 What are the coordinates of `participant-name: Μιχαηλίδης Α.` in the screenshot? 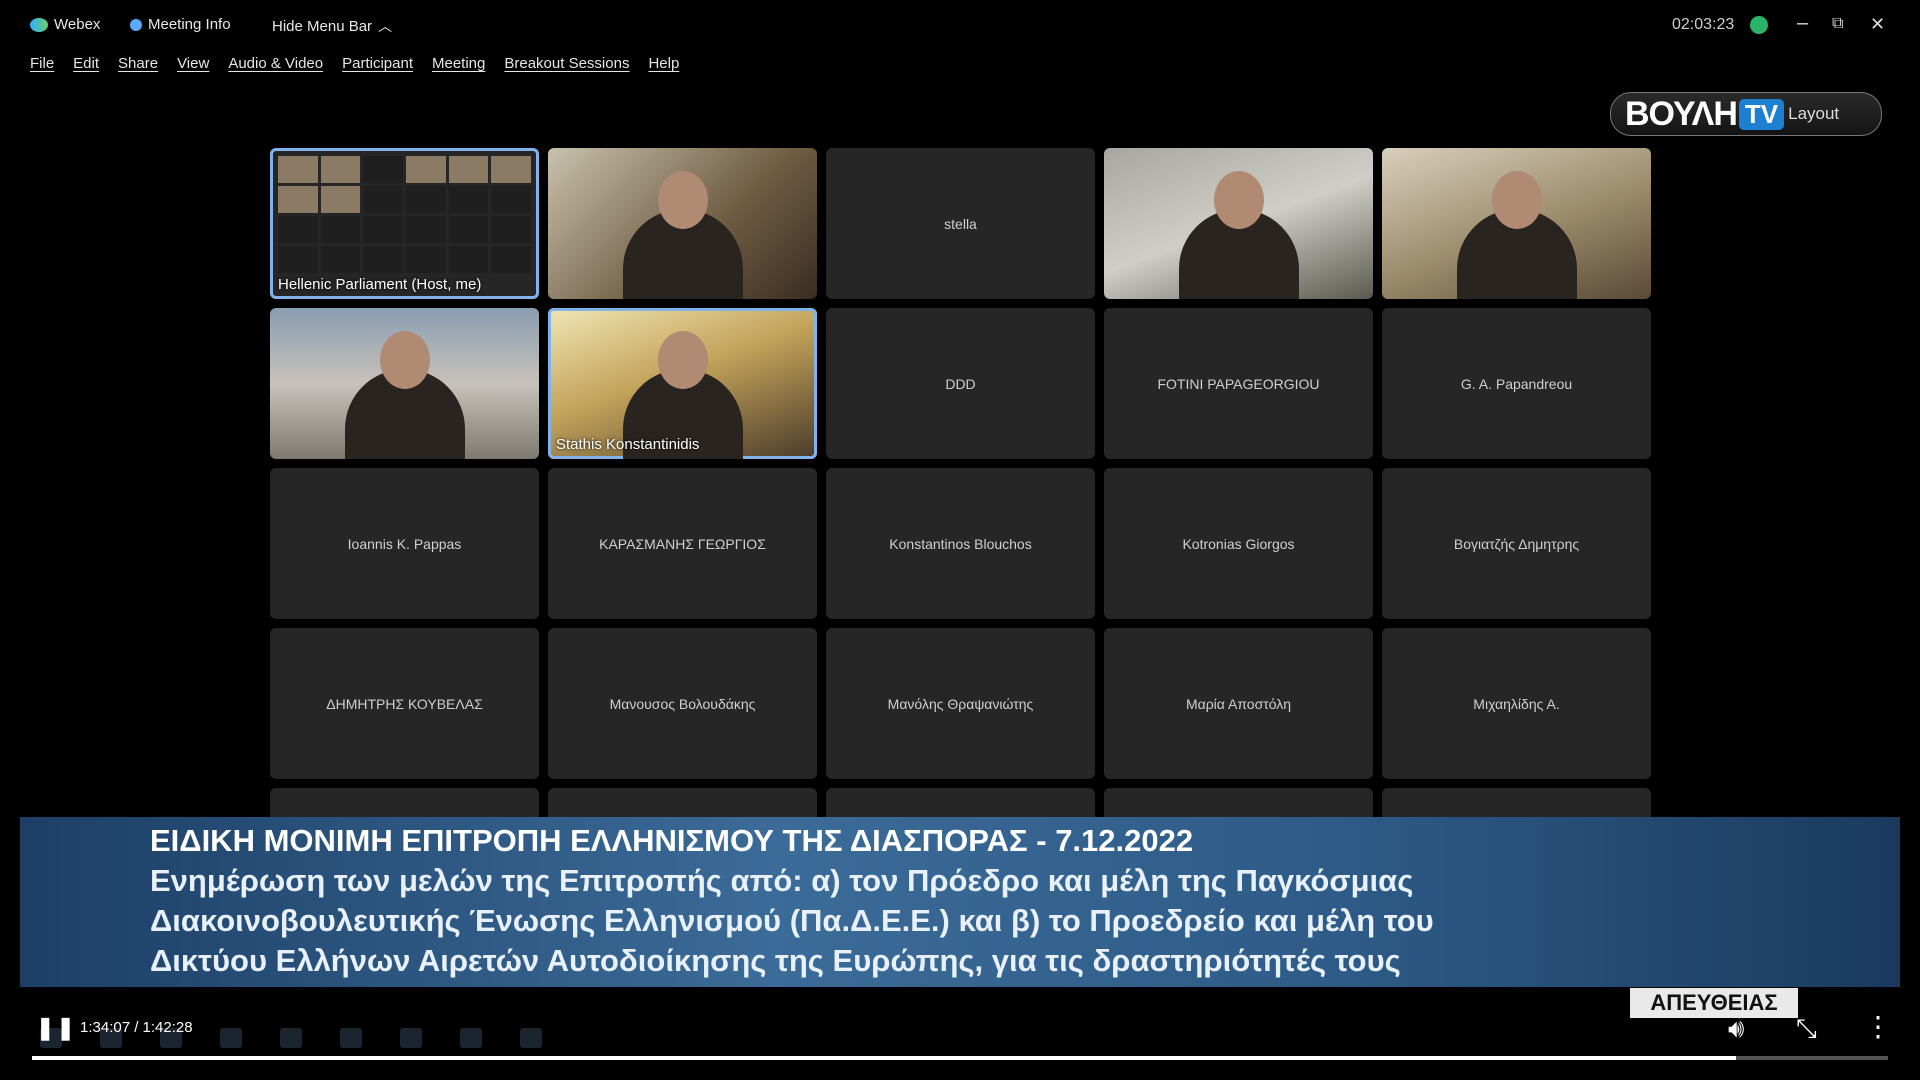 It's located at (1516, 703).